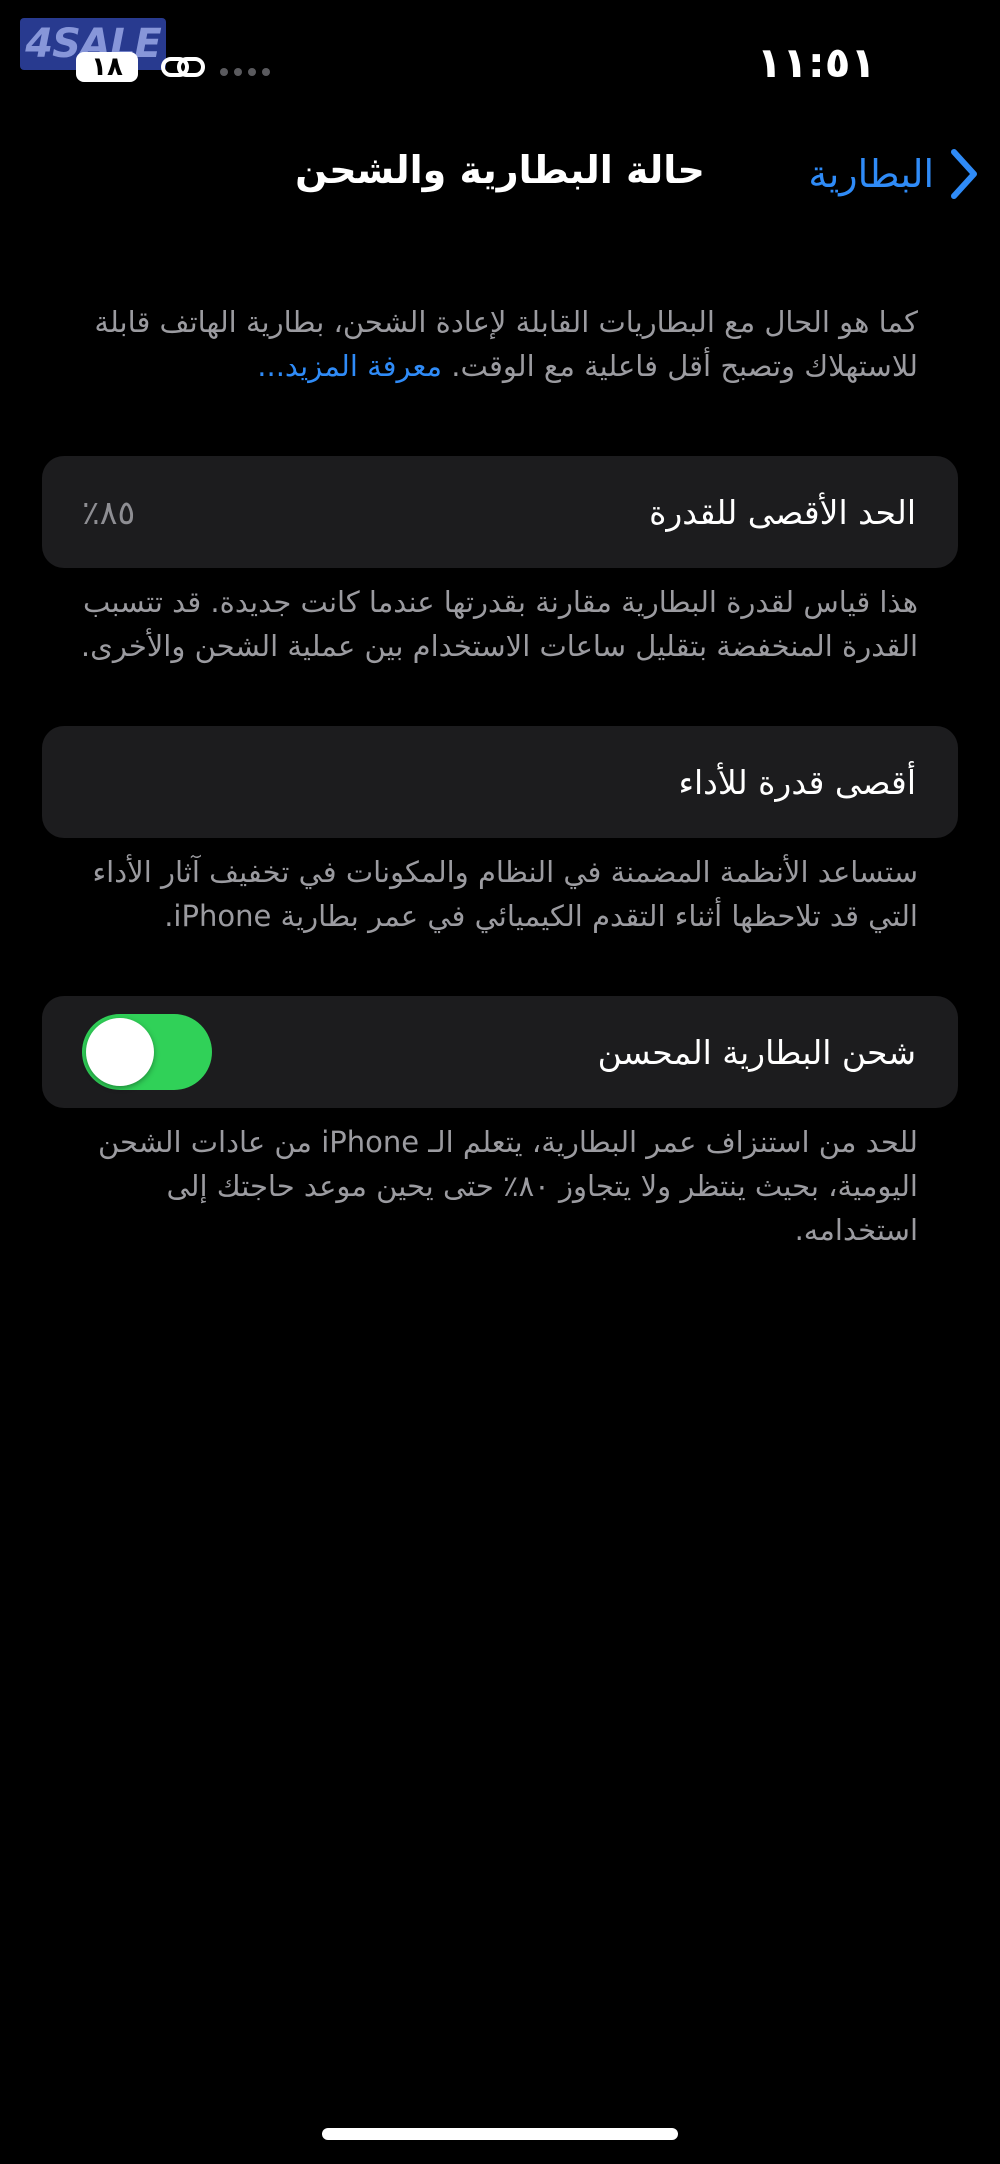 This screenshot has width=1000, height=2164. I want to click on battery-level-text: ١٨, so click(107, 67).